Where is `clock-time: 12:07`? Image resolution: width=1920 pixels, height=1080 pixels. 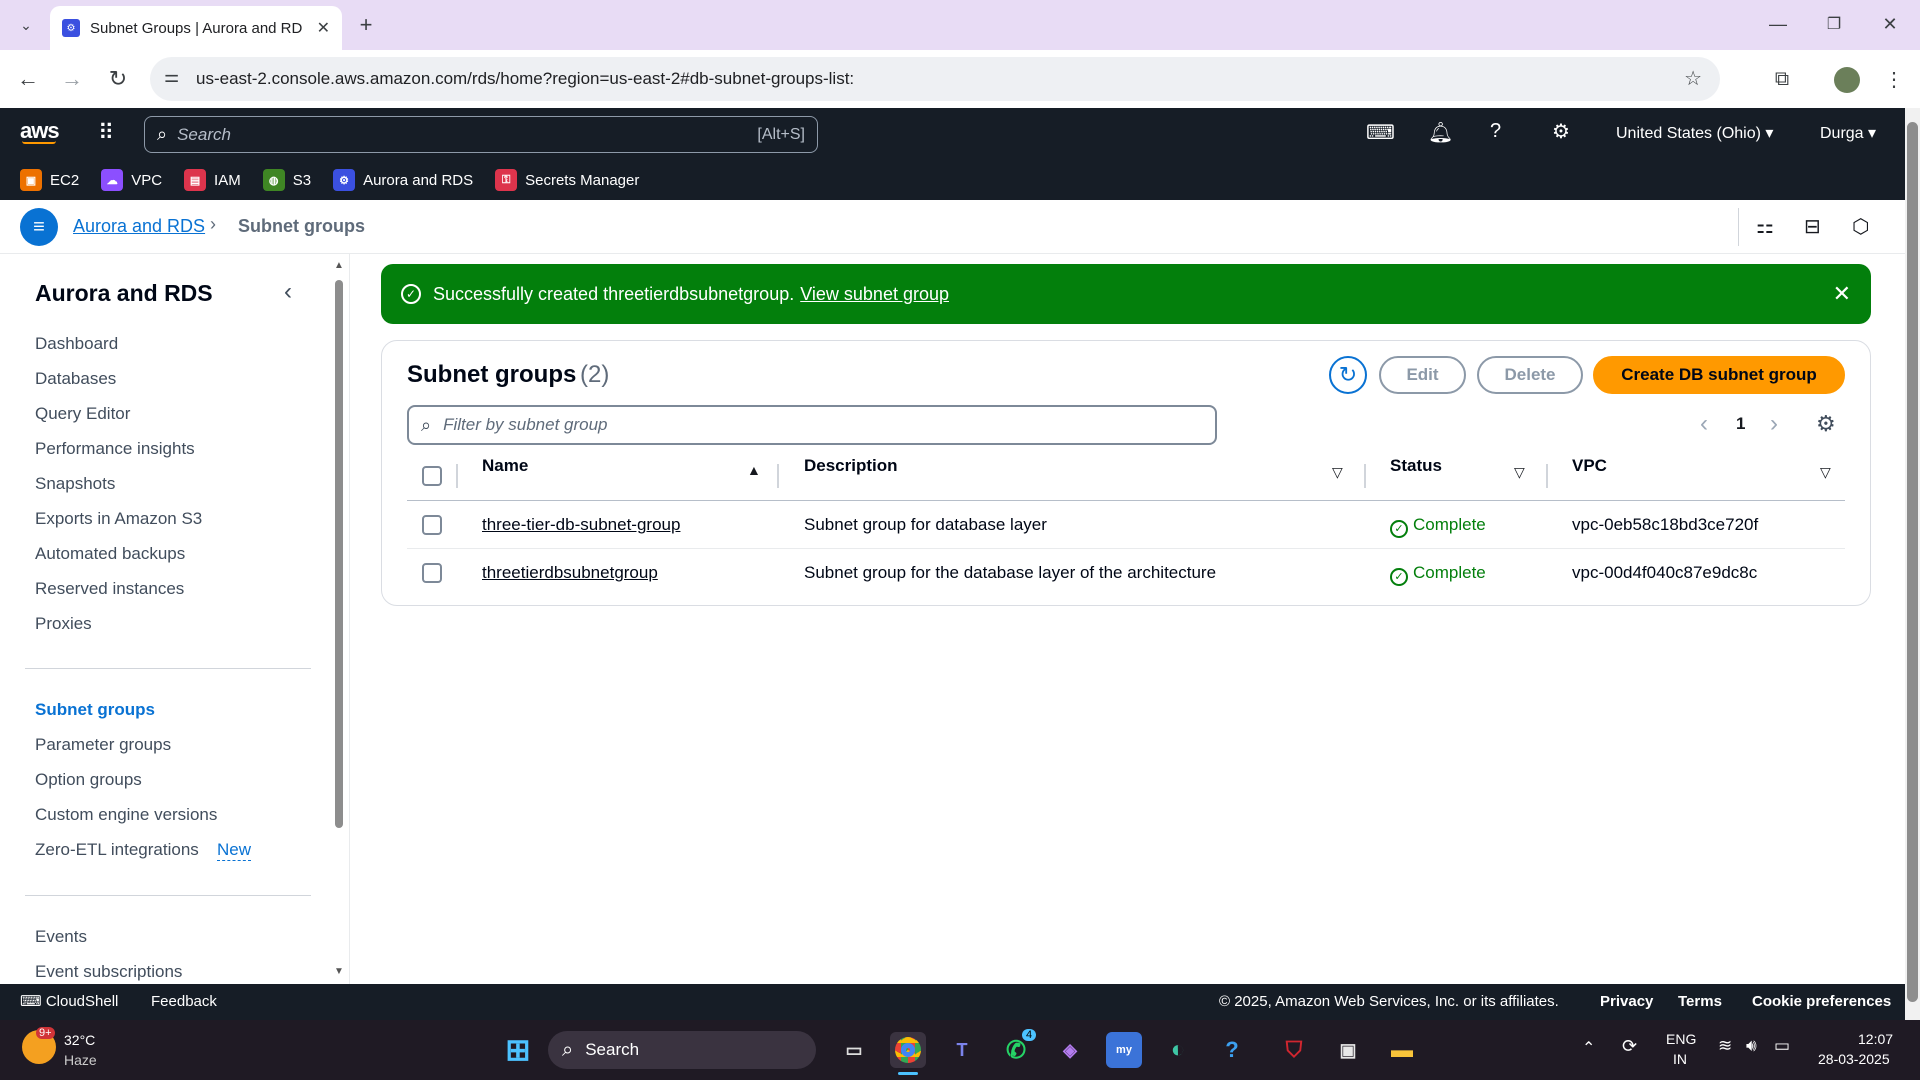 clock-time: 12:07 is located at coordinates (1875, 1039).